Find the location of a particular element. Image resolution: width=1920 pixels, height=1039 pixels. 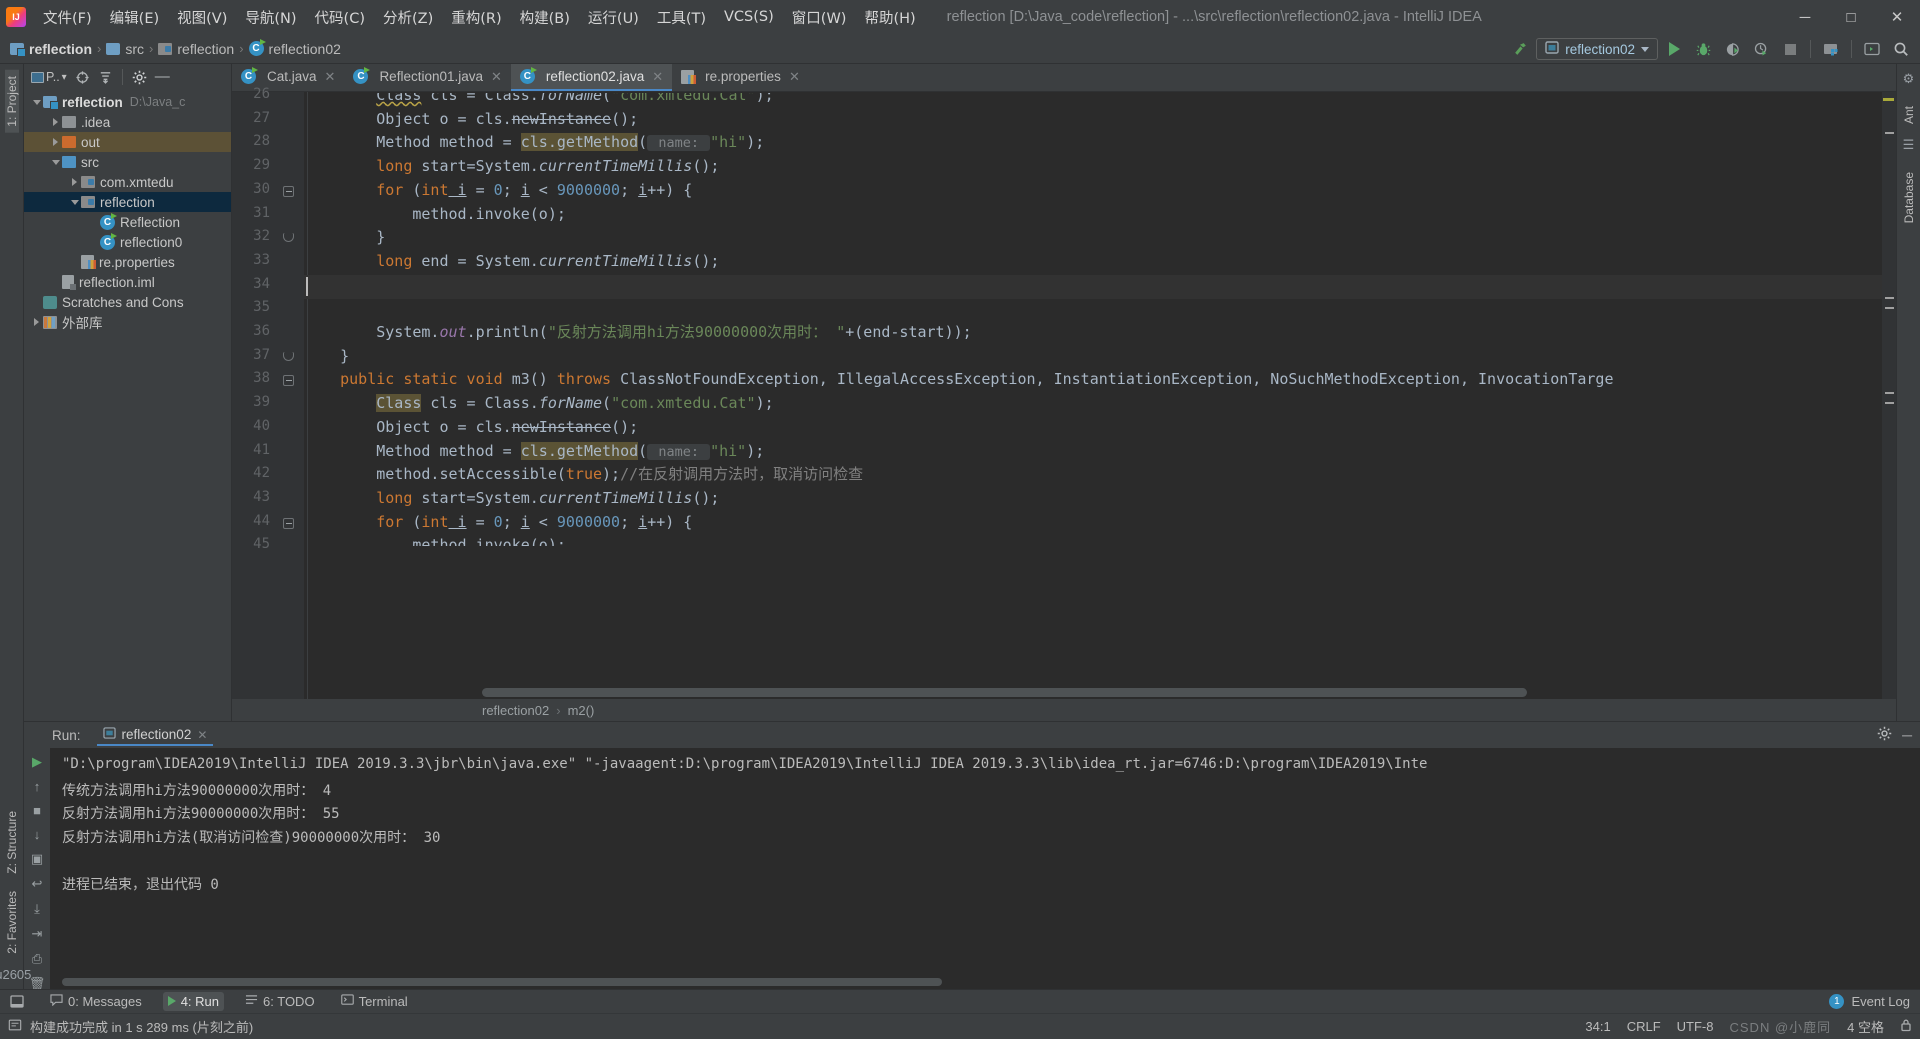

status-indent: 4 空格 is located at coordinates (1865, 1026).